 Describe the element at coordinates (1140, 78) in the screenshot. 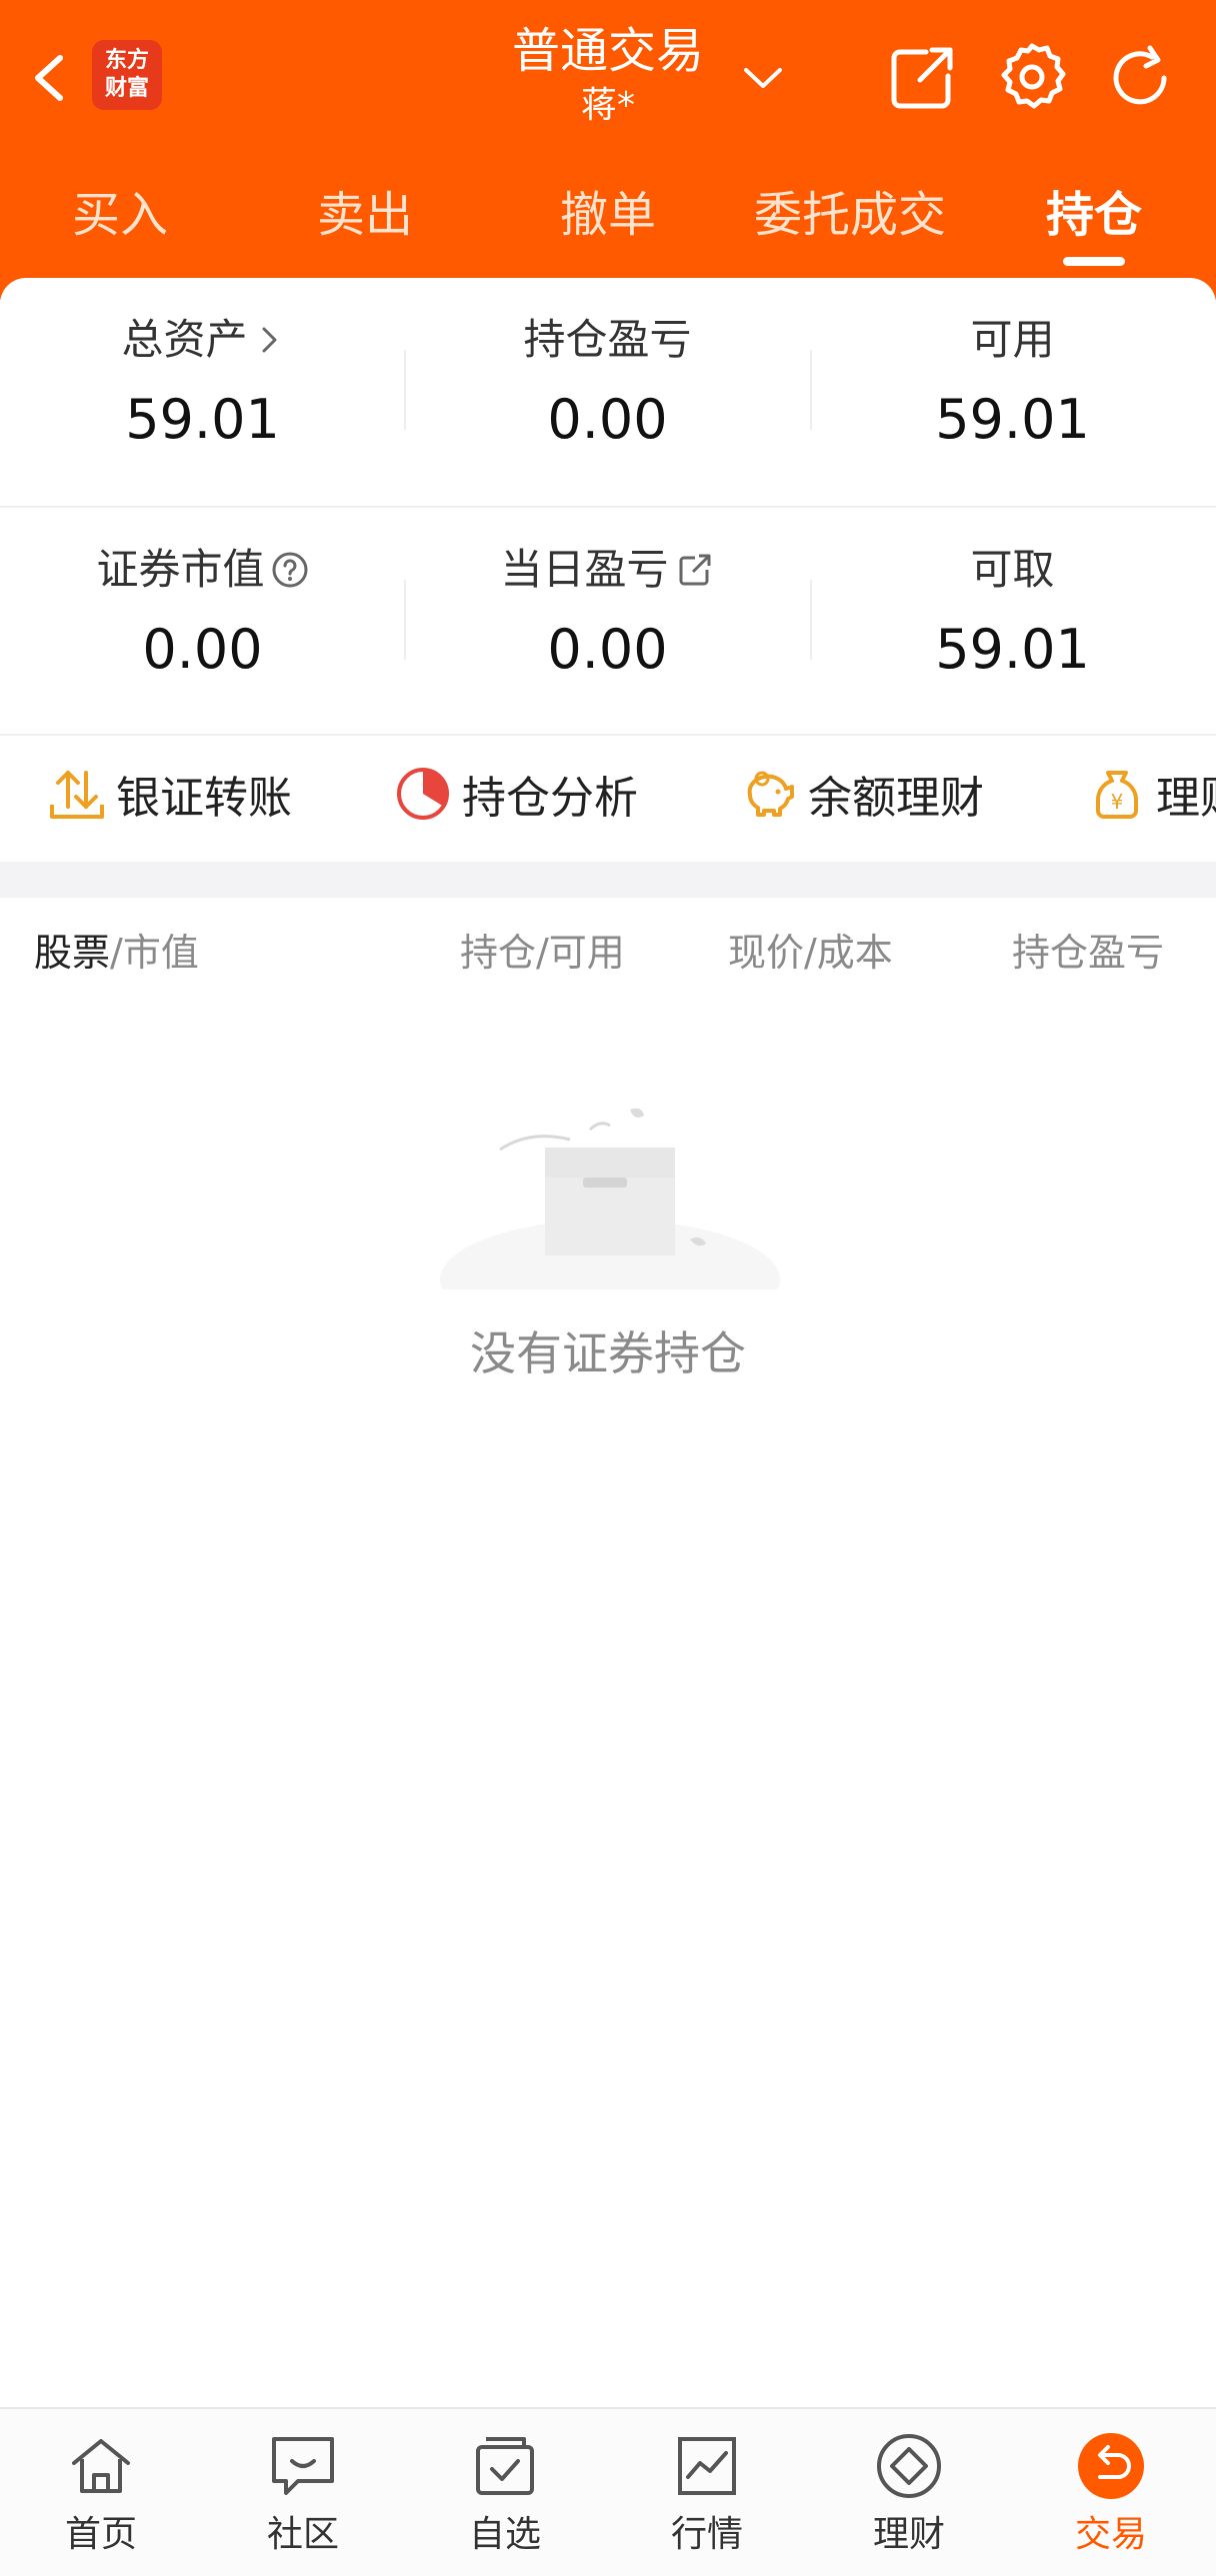

I see `refresh-icon` at that location.